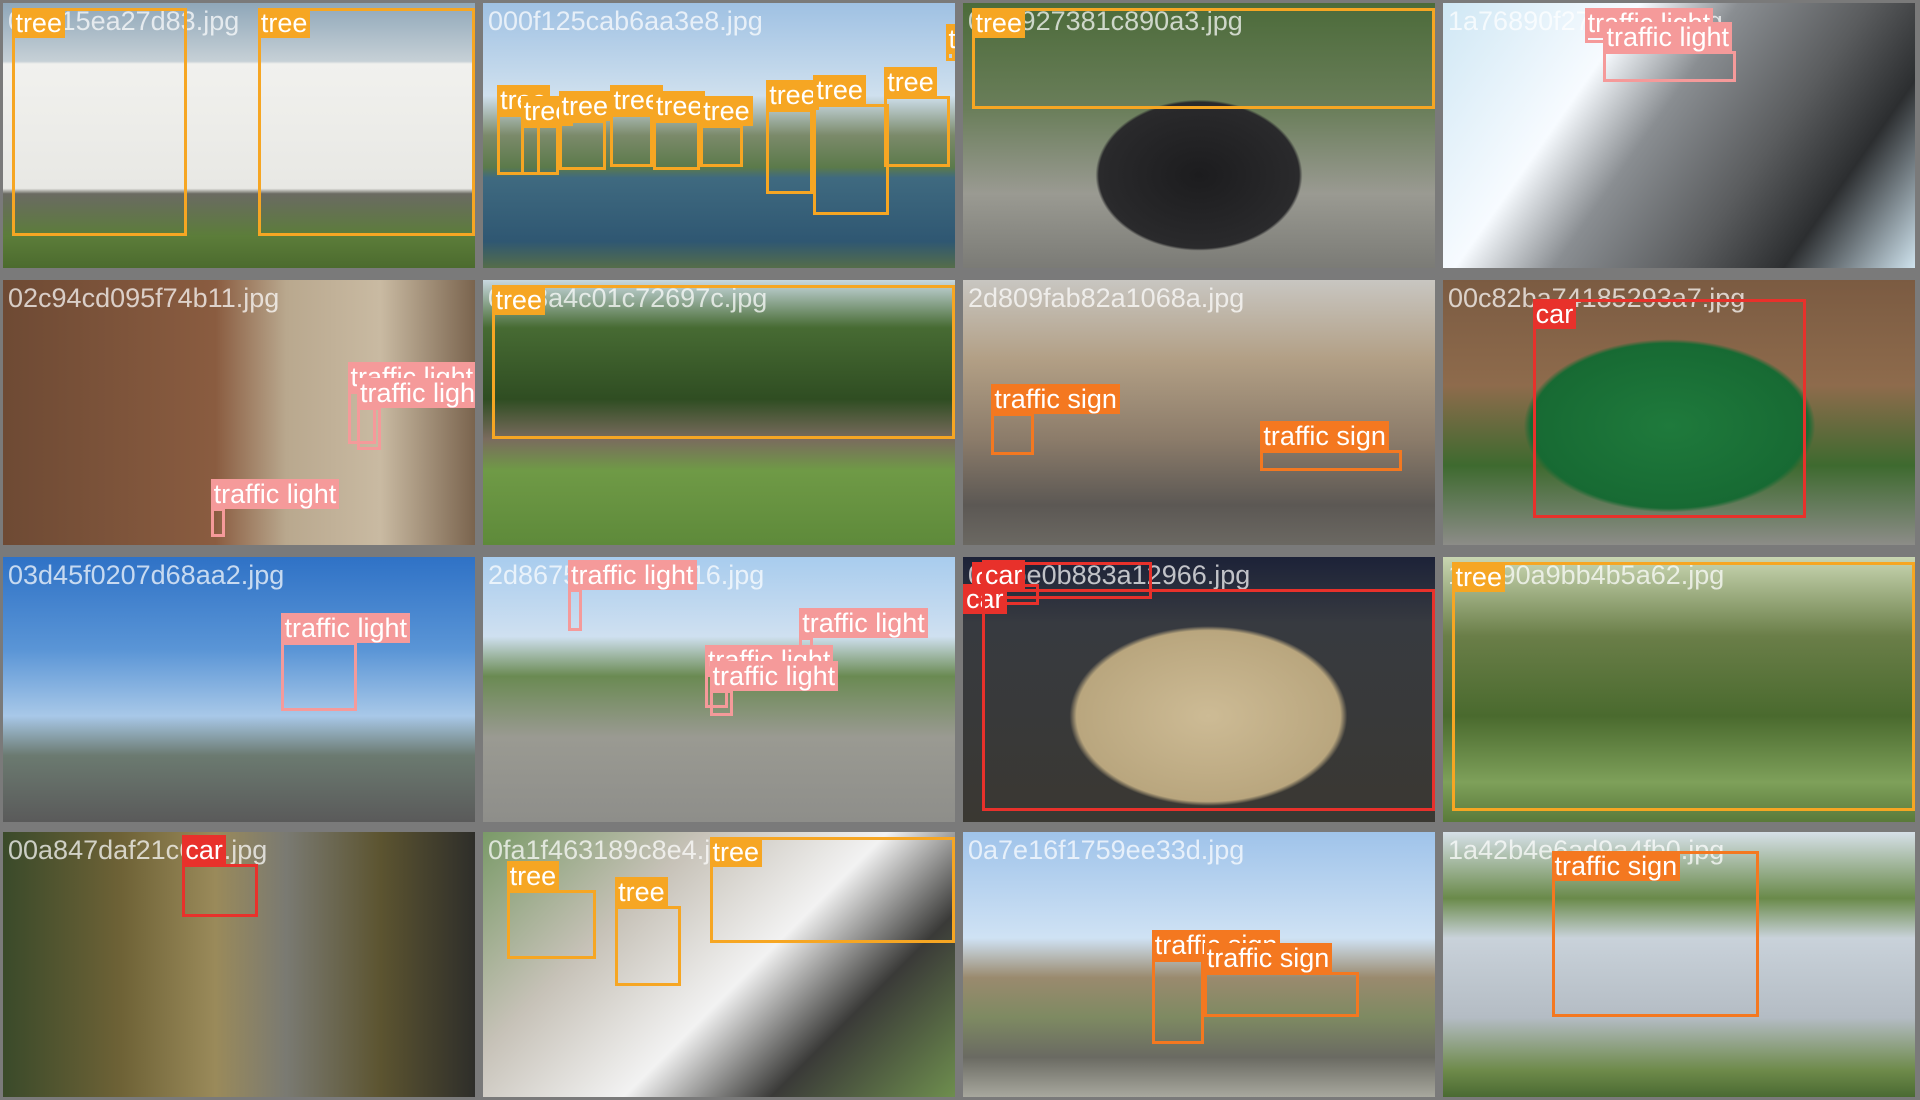 This screenshot has width=1920, height=1100. Describe the element at coordinates (1106, 850) in the screenshot. I see `filename-label: 0a7e16f1759ee33d.jpg` at that location.